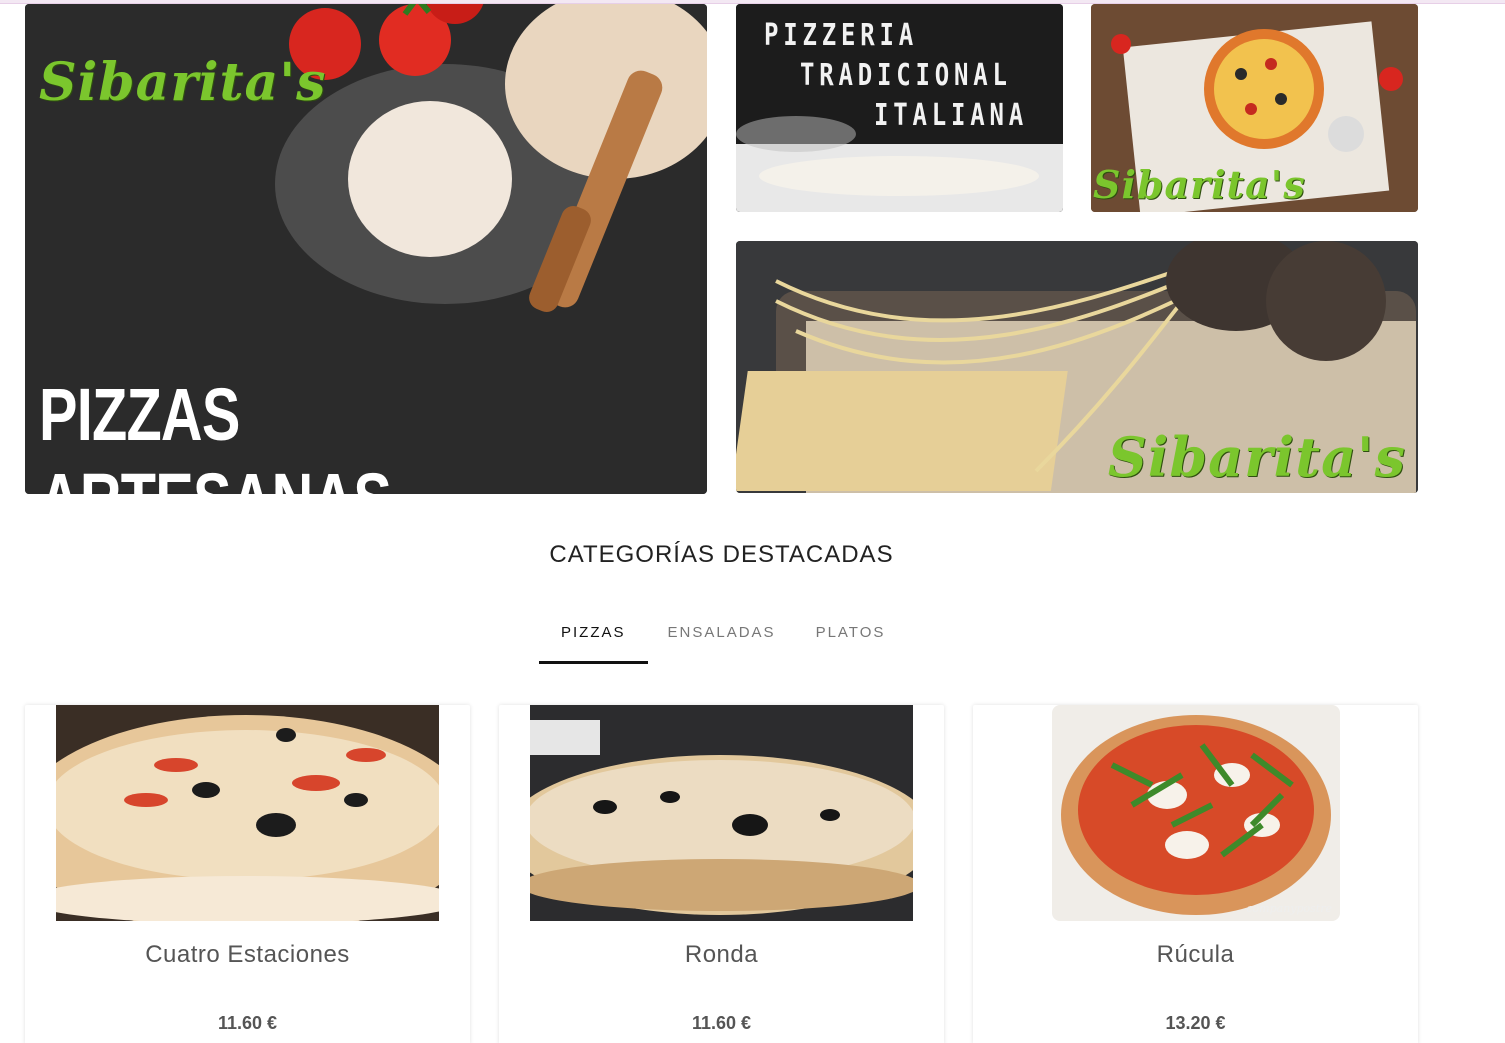 Image resolution: width=1505 pixels, height=1043 pixels. I want to click on category-tabs: PIZZAS ENSALADAS PLATOS, so click(722, 642).